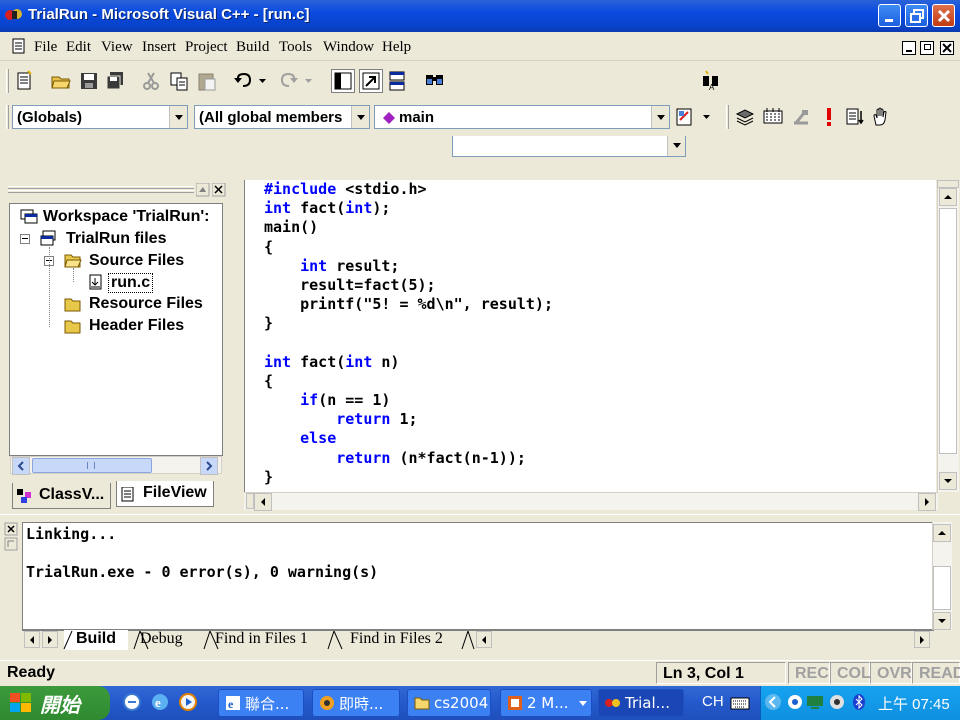 This screenshot has width=960, height=720. I want to click on pane-splitter, so click(235, 346).